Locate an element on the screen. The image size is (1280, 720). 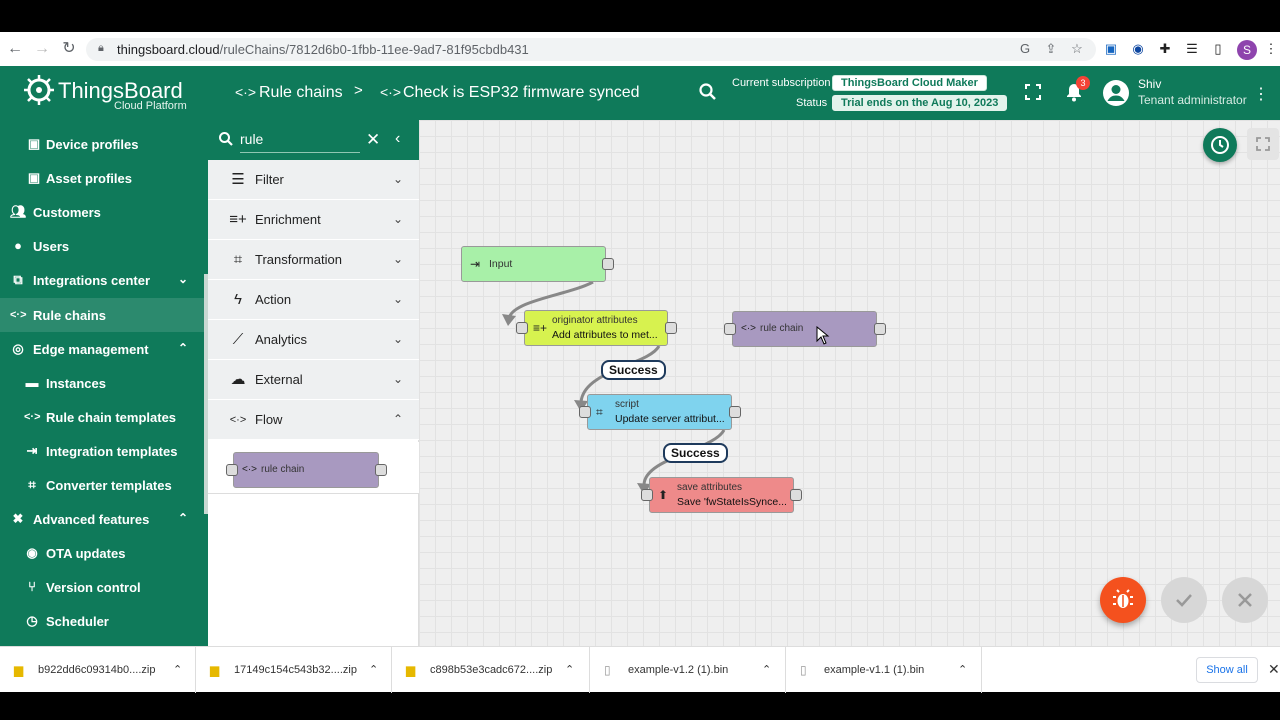
sidebar-item-advanced-features: ✖ Advanced features ⌃ is located at coordinates (102, 519).